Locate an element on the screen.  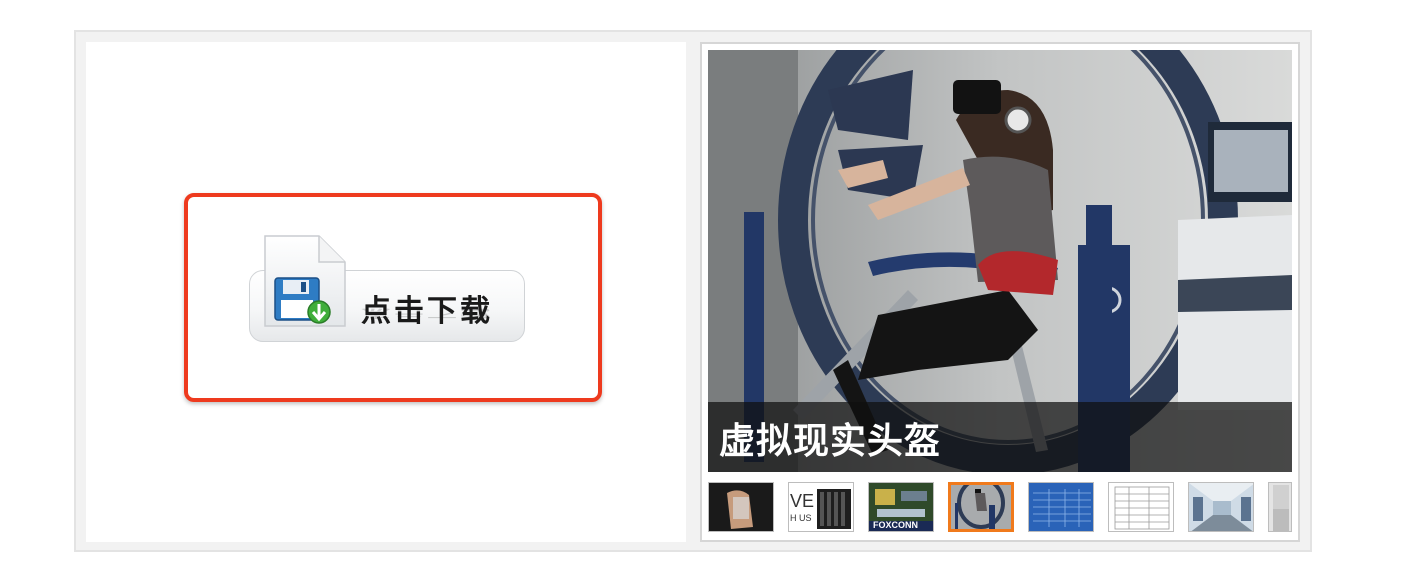
slide-caption: 虚拟现实头盔 is located at coordinates (830, 441).